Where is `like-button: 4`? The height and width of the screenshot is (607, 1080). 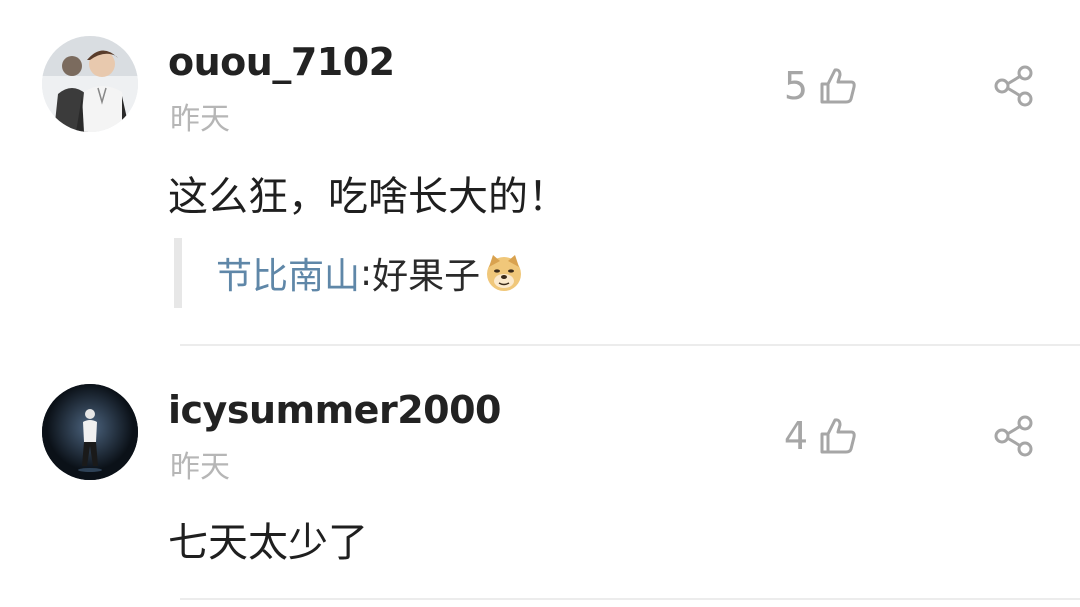
like-button: 4 is located at coordinates (822, 436).